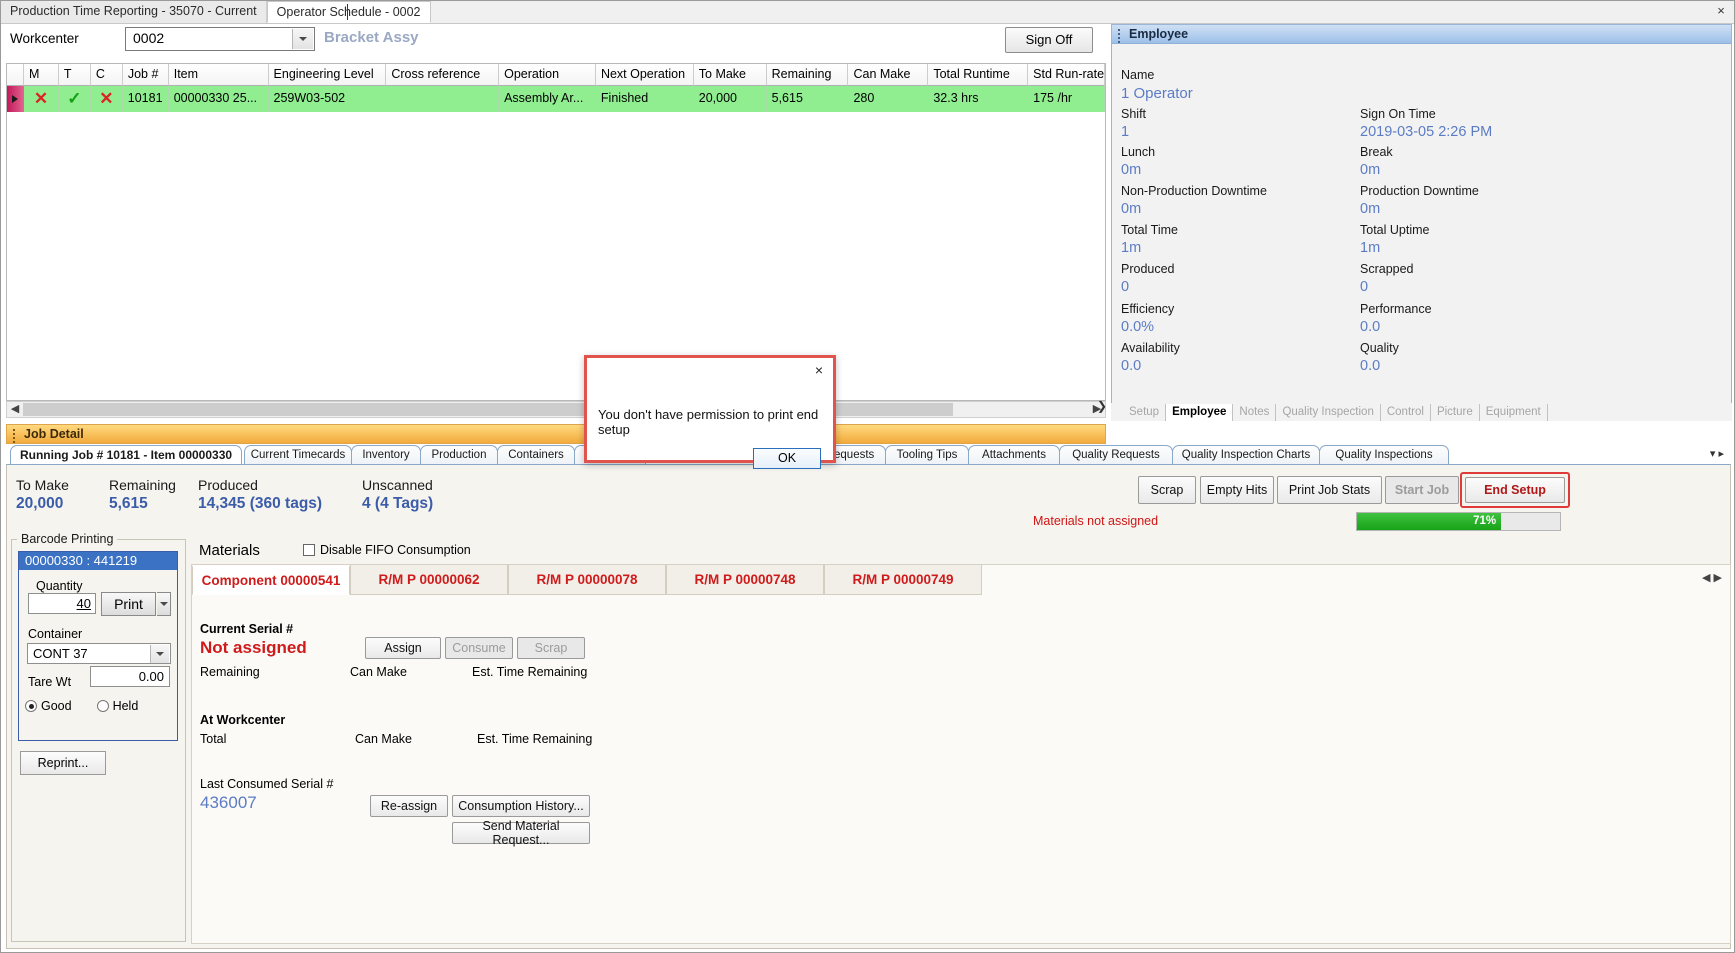 This screenshot has width=1735, height=953. I want to click on cell-c-flag-icon: ✕, so click(107, 99).